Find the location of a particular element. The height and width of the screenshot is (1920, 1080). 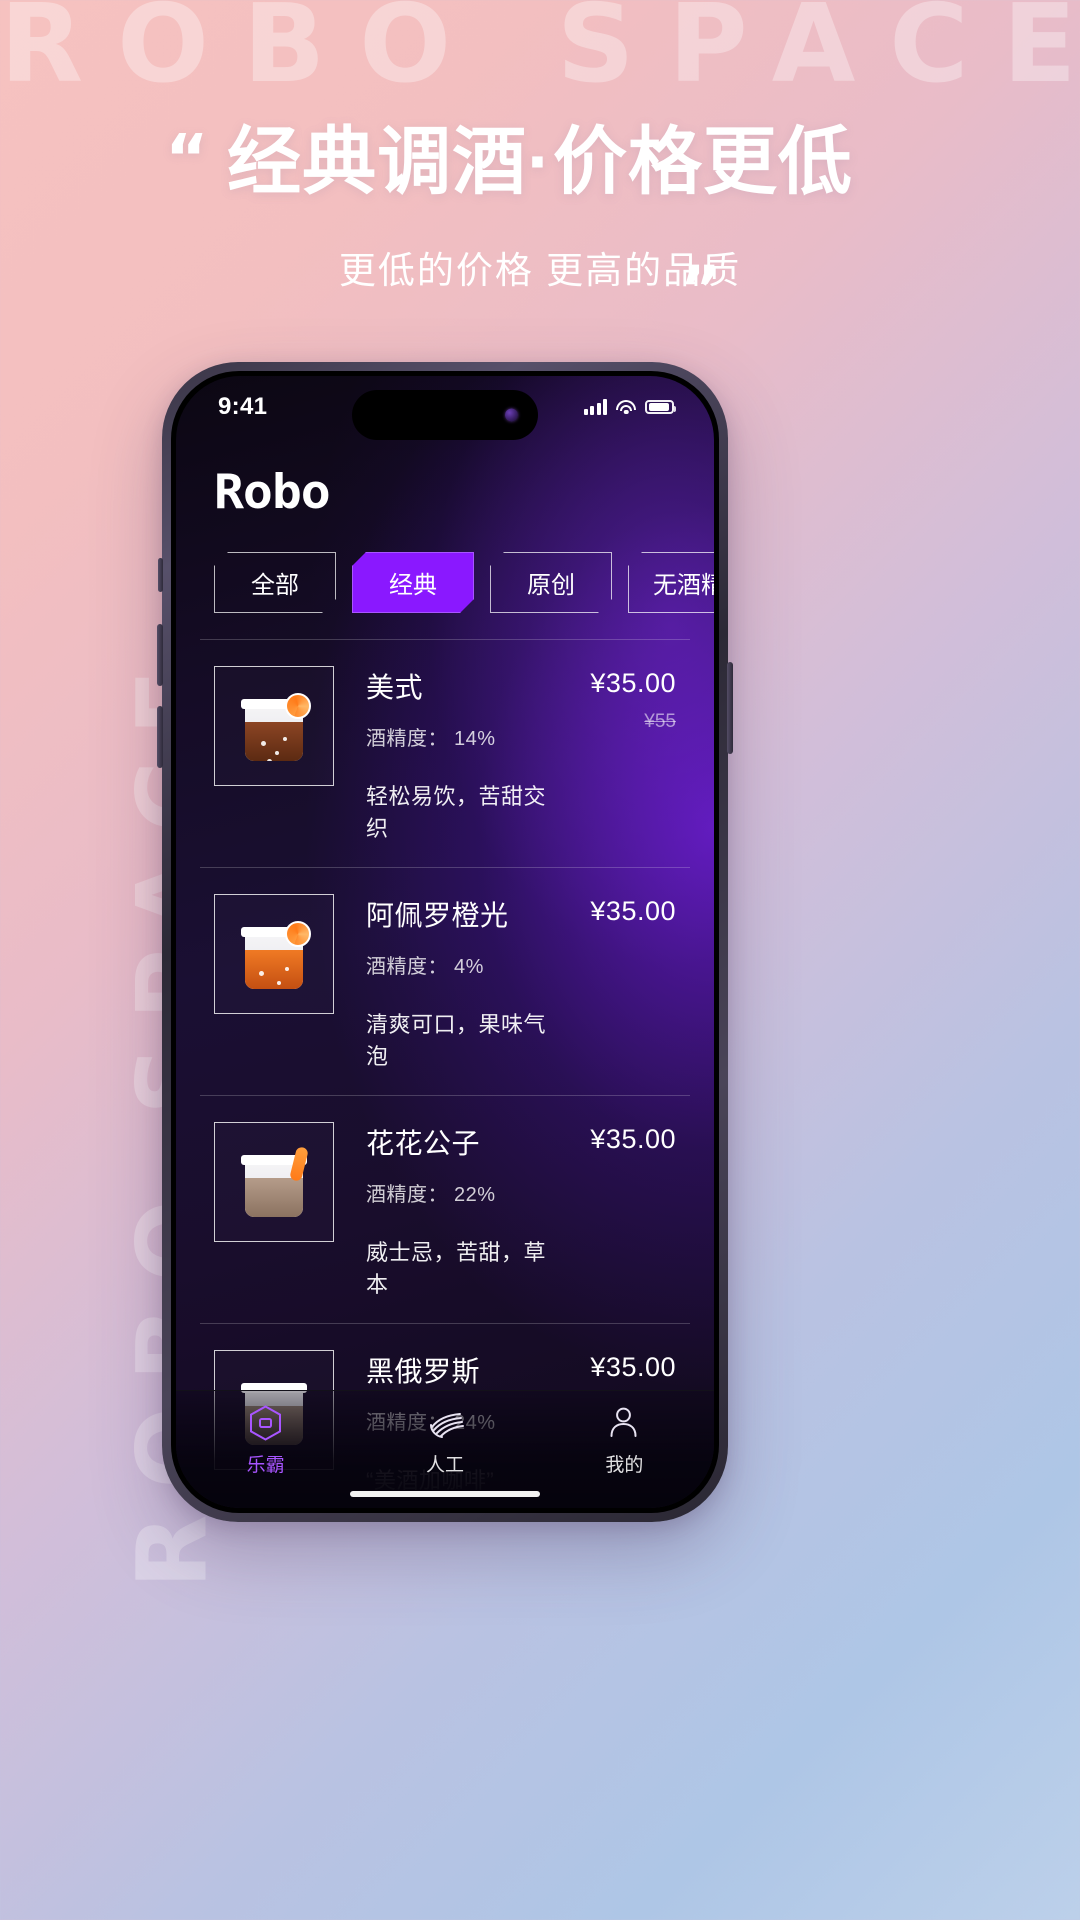

headline-text: 经典调酒·价格更低 is located at coordinates (540, 161).